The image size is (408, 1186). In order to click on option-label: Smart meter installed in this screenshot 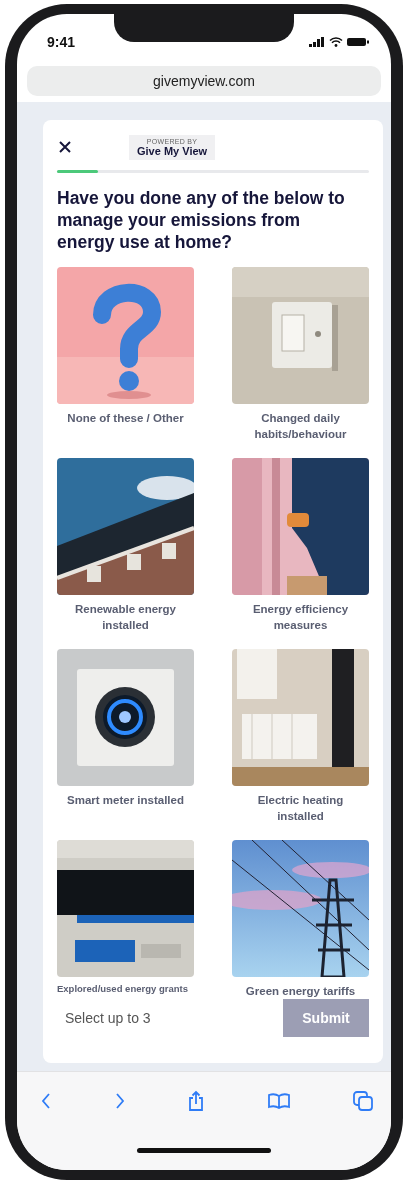, I will do `click(125, 800)`.